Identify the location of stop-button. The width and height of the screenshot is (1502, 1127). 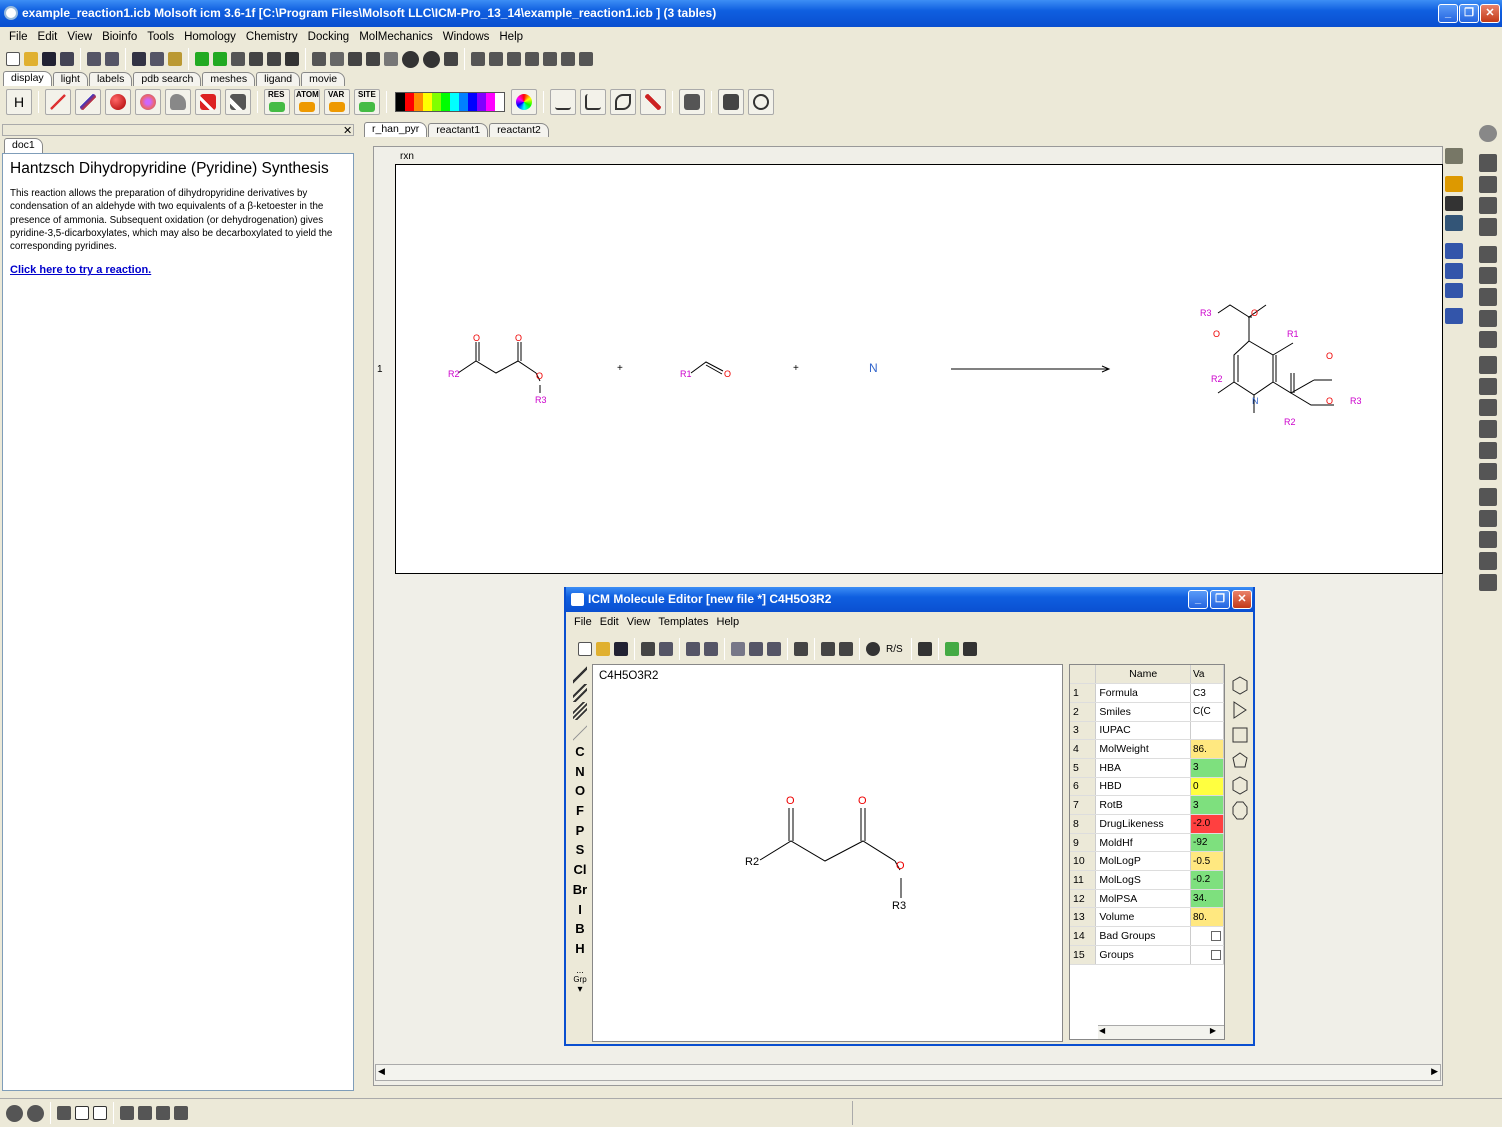
(731, 102).